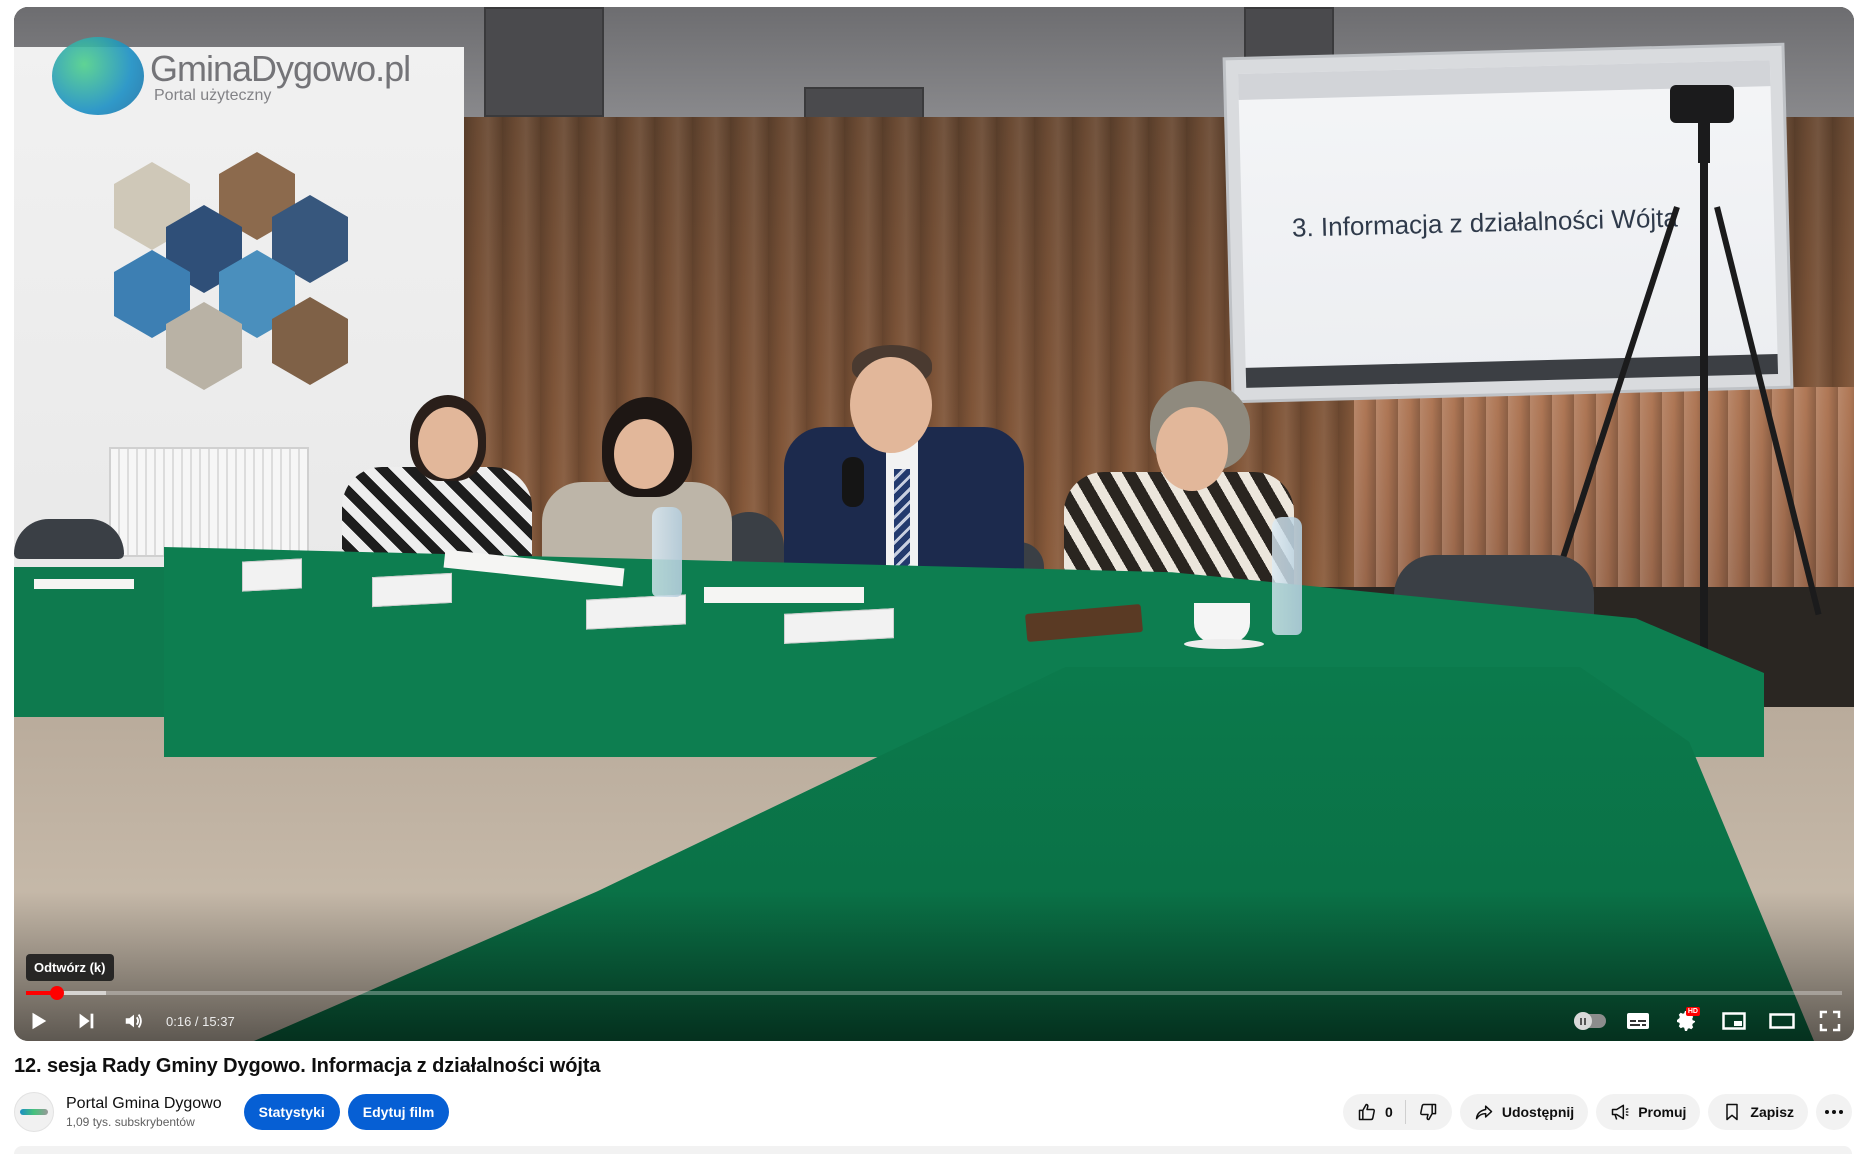 This screenshot has height=1154, width=1866. I want to click on channel-watermark-logo: GminaDygowo.pl Portal użyteczny, so click(262, 82).